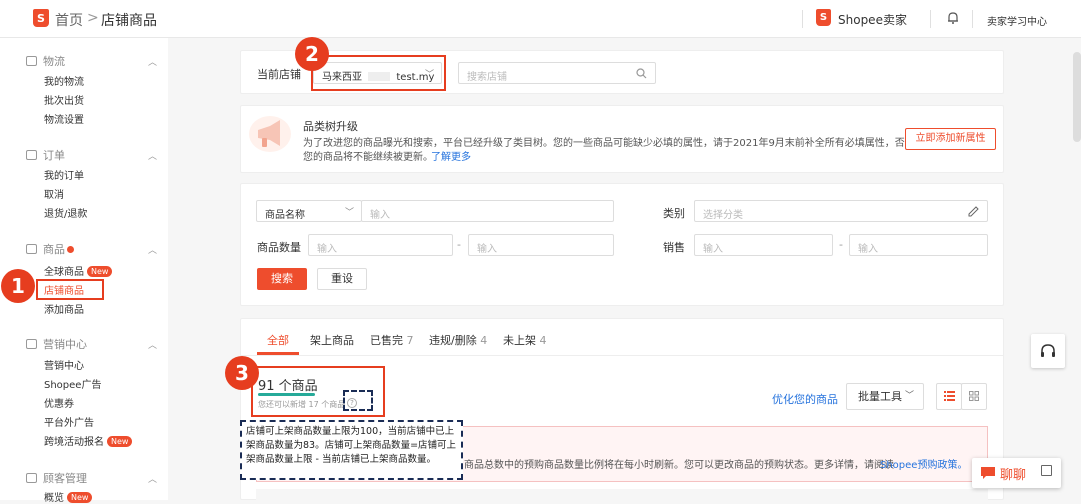 Image resolution: width=1081 pixels, height=504 pixels. Describe the element at coordinates (278, 340) in the screenshot. I see `tab-all: 全部` at that location.